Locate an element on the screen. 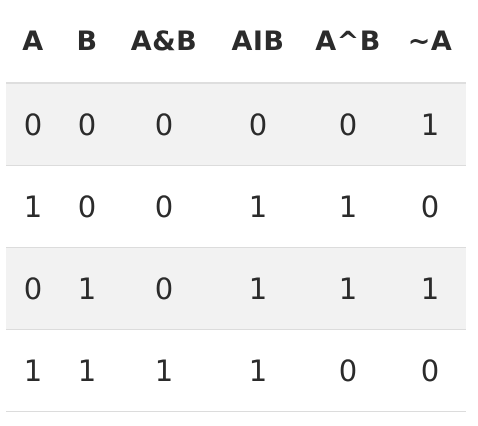 The width and height of the screenshot is (478, 426). header-a: A is located at coordinates (33, 42).